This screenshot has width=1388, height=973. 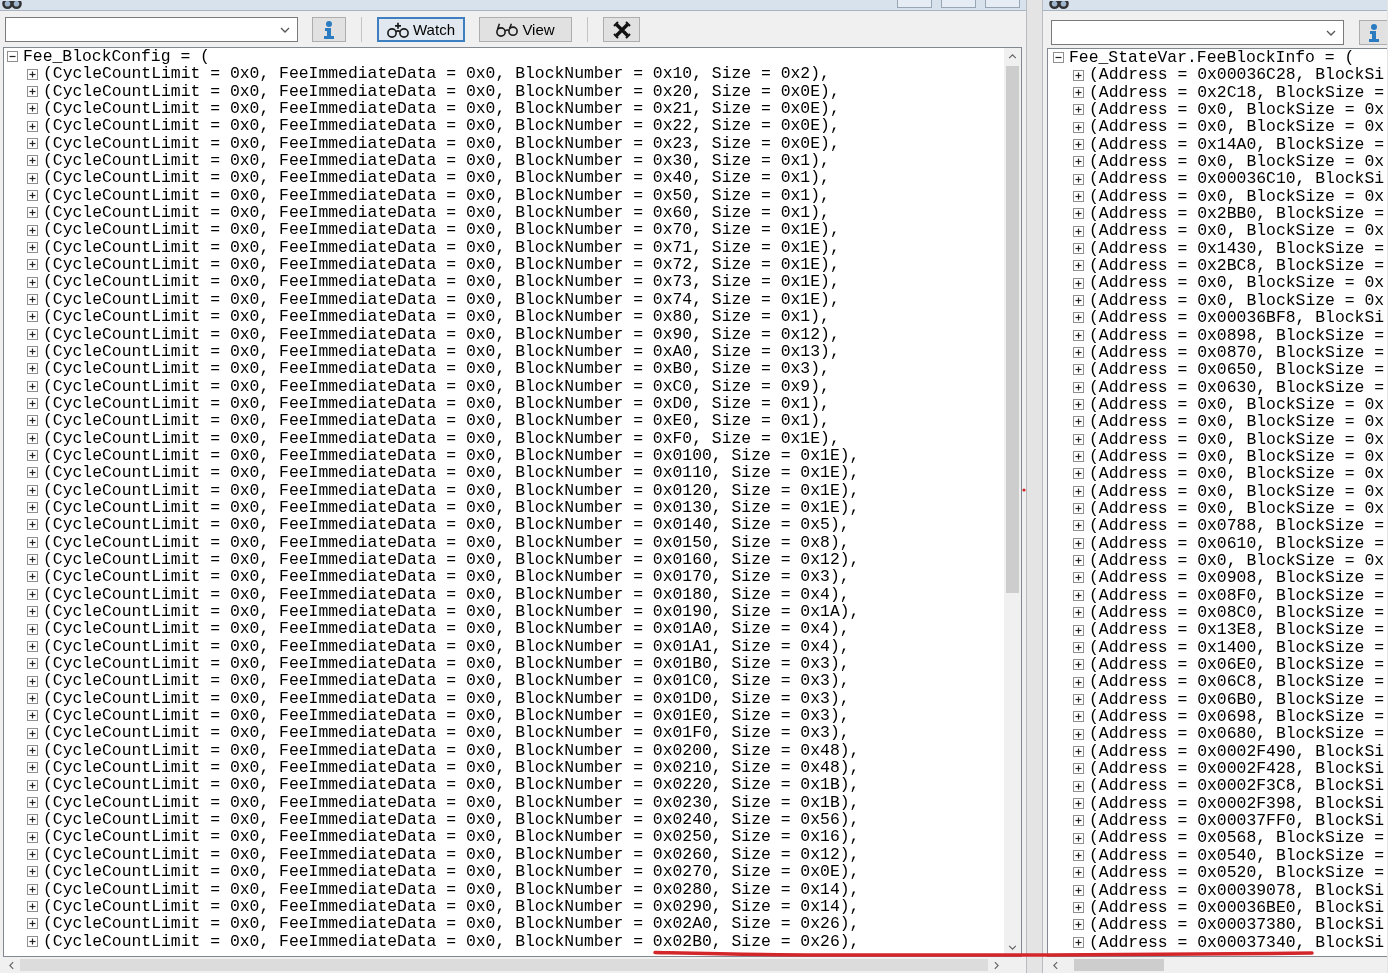 What do you see at coordinates (1058, 58) in the screenshot?
I see `collapse-icon` at bounding box center [1058, 58].